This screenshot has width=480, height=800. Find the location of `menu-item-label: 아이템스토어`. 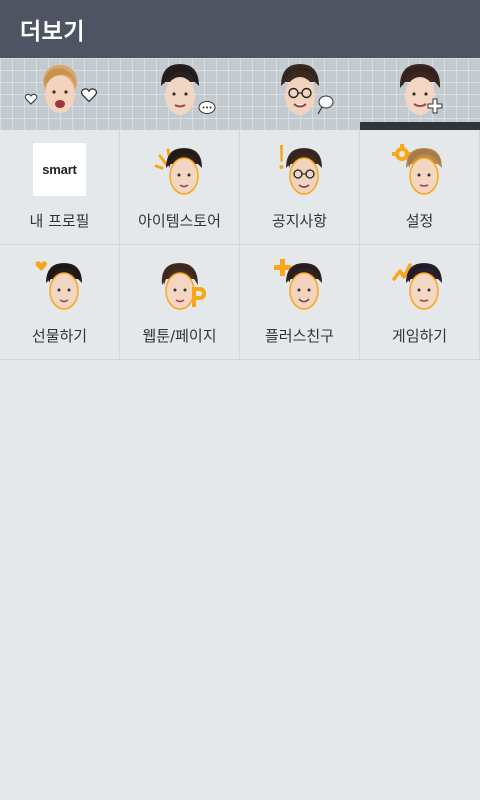

menu-item-label: 아이템스토어 is located at coordinates (179, 221).